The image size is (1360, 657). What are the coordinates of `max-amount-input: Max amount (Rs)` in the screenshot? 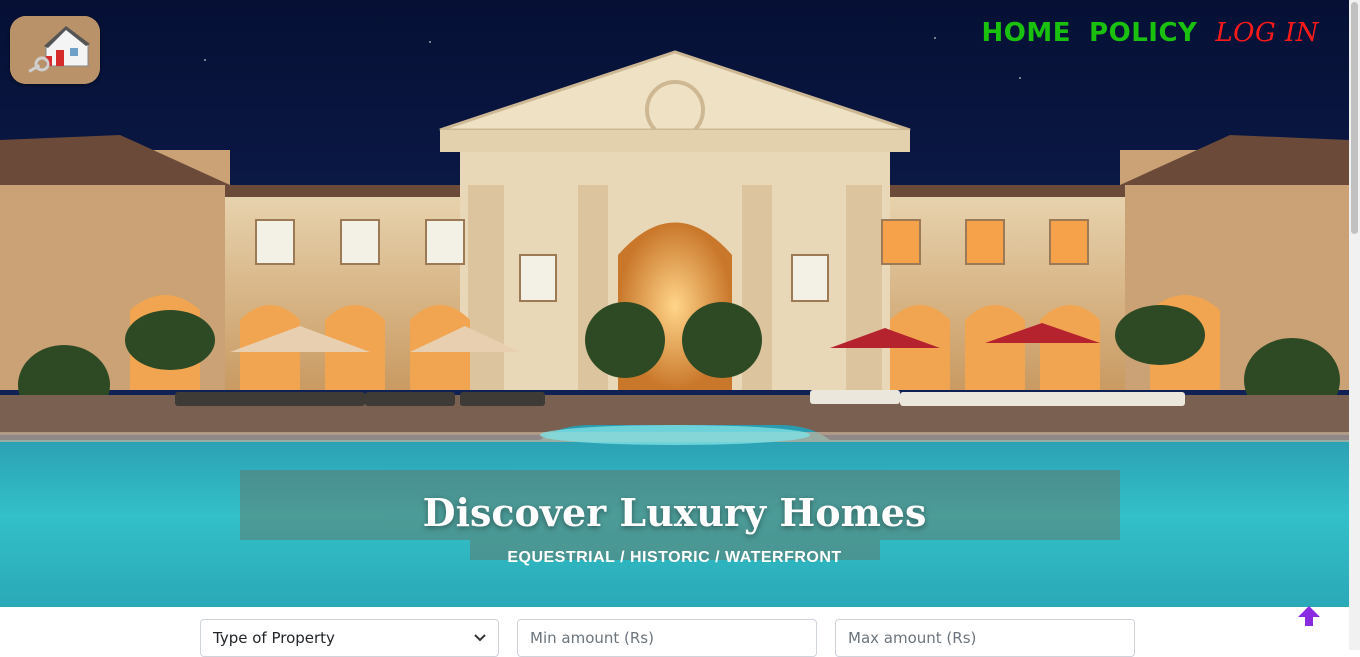 It's located at (985, 638).